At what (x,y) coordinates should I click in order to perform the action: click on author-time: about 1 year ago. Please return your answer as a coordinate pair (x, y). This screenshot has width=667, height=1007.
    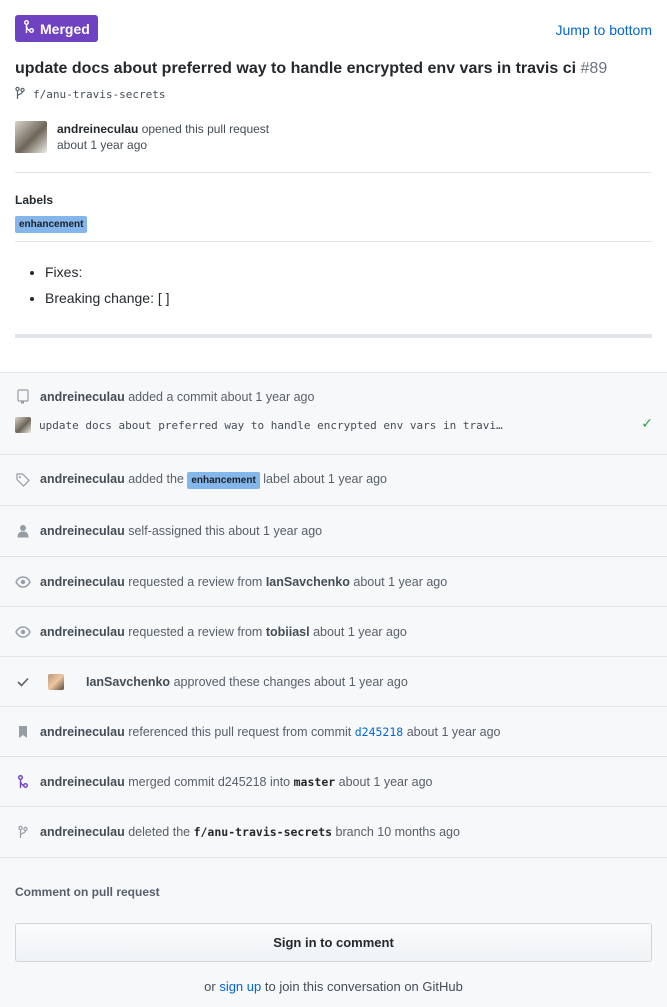
    Looking at the image, I should click on (102, 145).